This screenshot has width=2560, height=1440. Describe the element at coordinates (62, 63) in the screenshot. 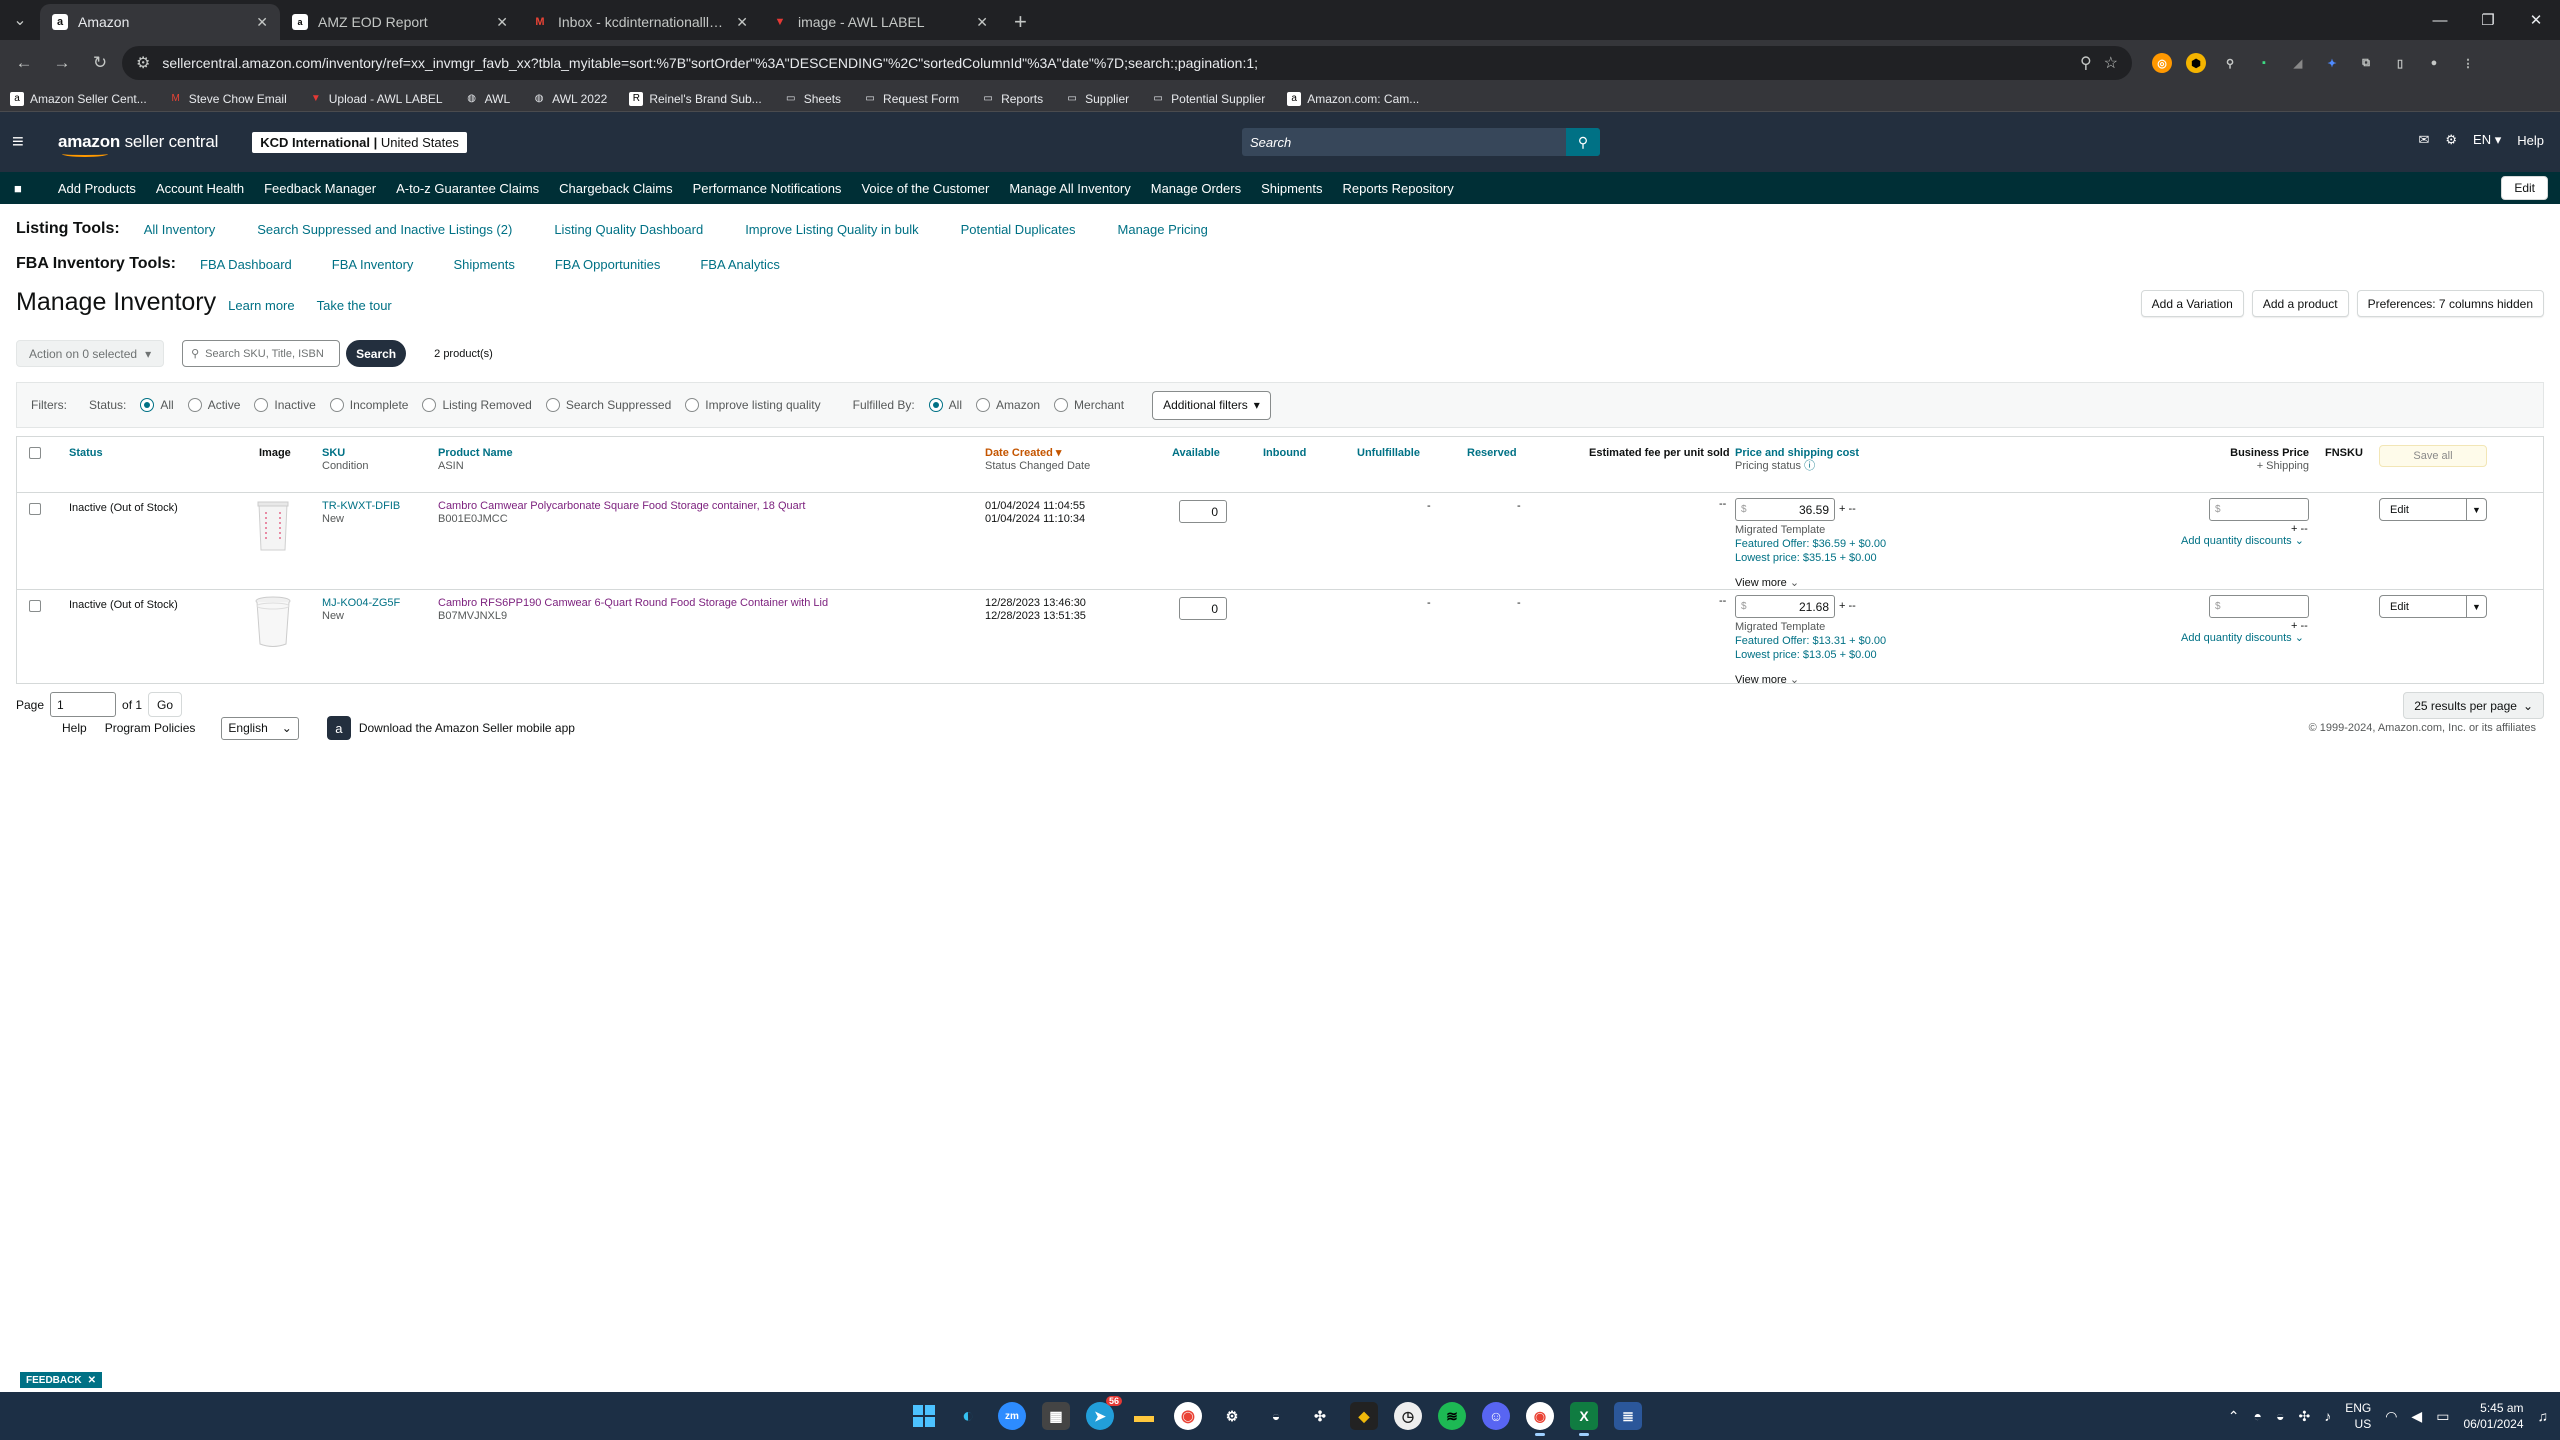

I see `forward-icon: →` at that location.